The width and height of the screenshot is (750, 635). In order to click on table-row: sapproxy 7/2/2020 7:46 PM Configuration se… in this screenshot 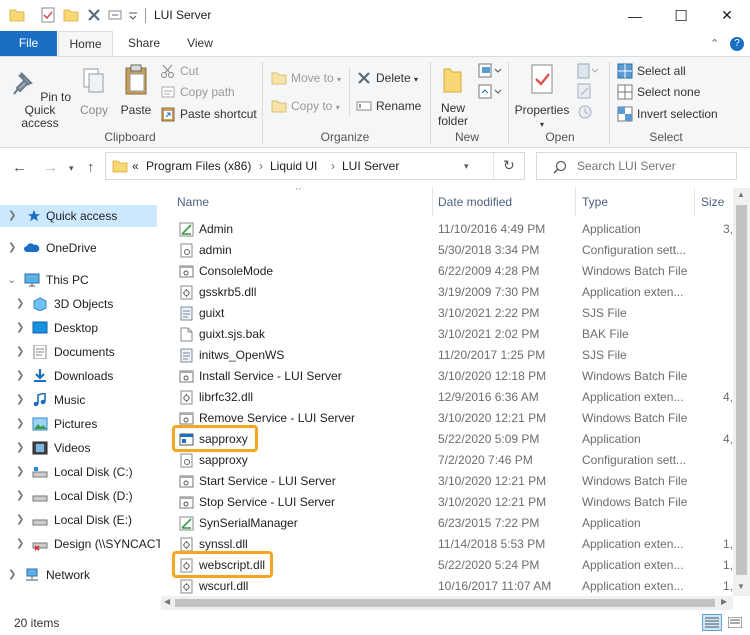, I will do `click(447, 460)`.